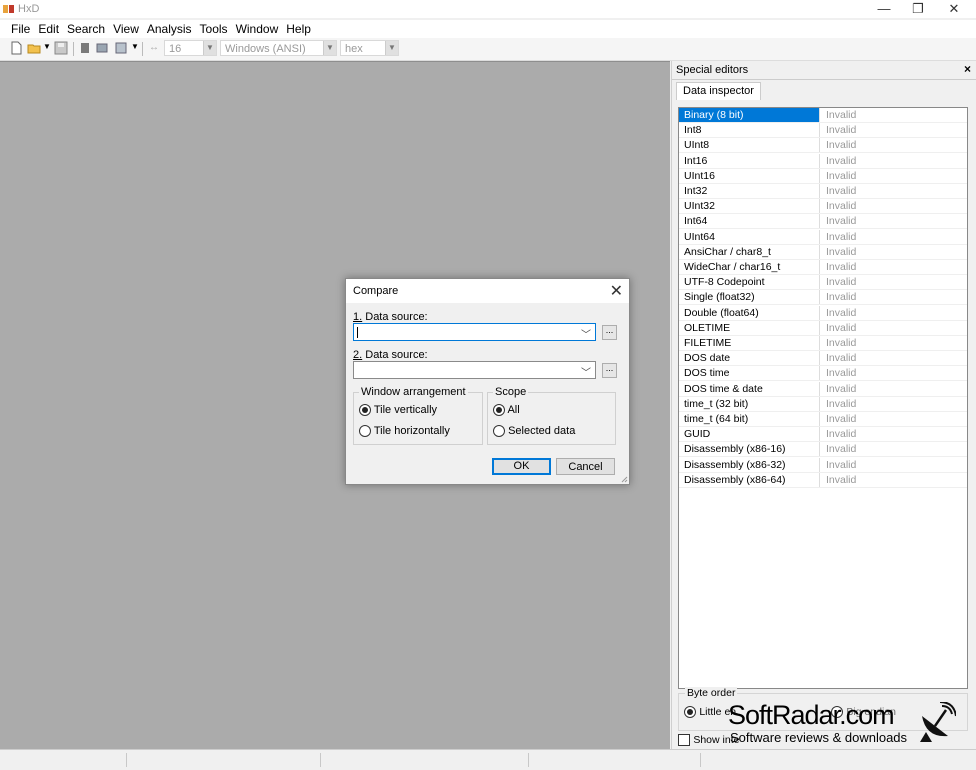 The image size is (976, 770). Describe the element at coordinates (190, 48) in the screenshot. I see `bytes-per-row-select: 16 ▼` at that location.